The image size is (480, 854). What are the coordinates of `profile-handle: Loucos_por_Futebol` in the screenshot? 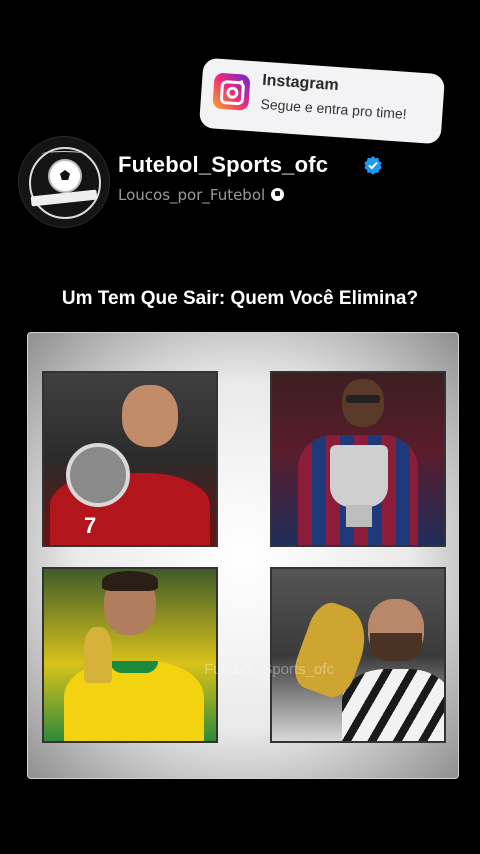 It's located at (201, 195).